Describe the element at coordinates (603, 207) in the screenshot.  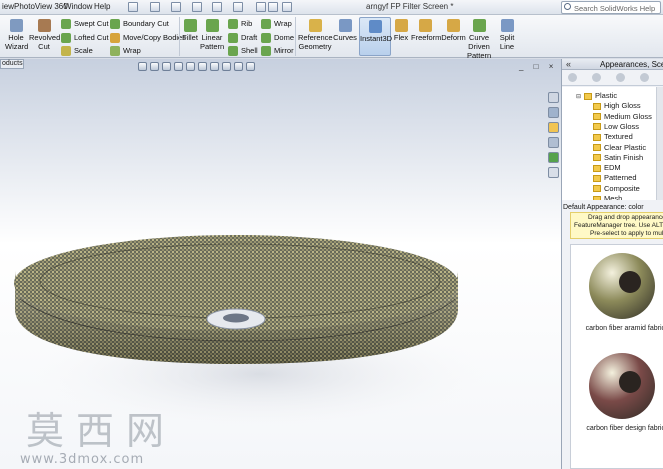
I see `default-appearance-label: Default Appearance: color` at that location.